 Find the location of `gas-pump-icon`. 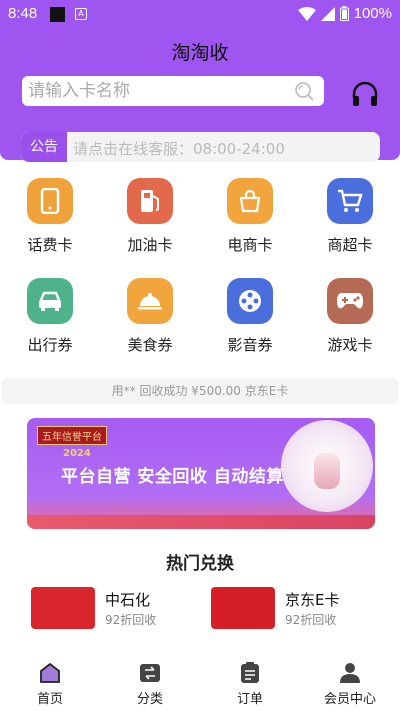

gas-pump-icon is located at coordinates (150, 201).